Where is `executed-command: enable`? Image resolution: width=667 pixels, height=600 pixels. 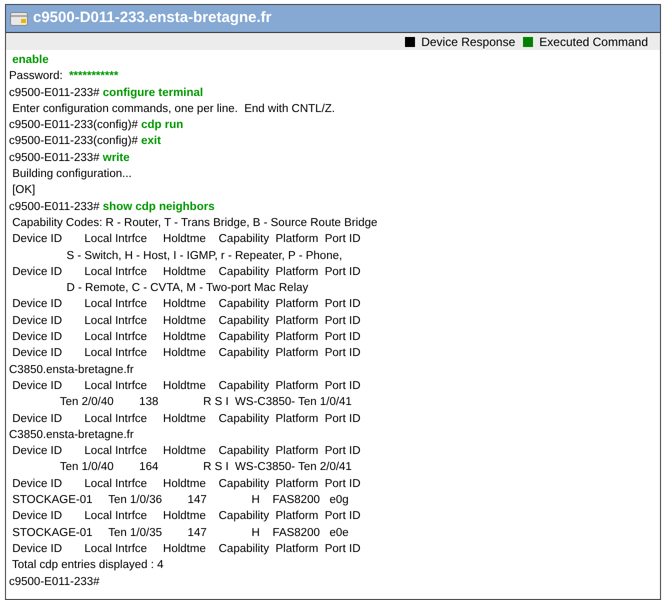
executed-command: enable is located at coordinates (30, 60).